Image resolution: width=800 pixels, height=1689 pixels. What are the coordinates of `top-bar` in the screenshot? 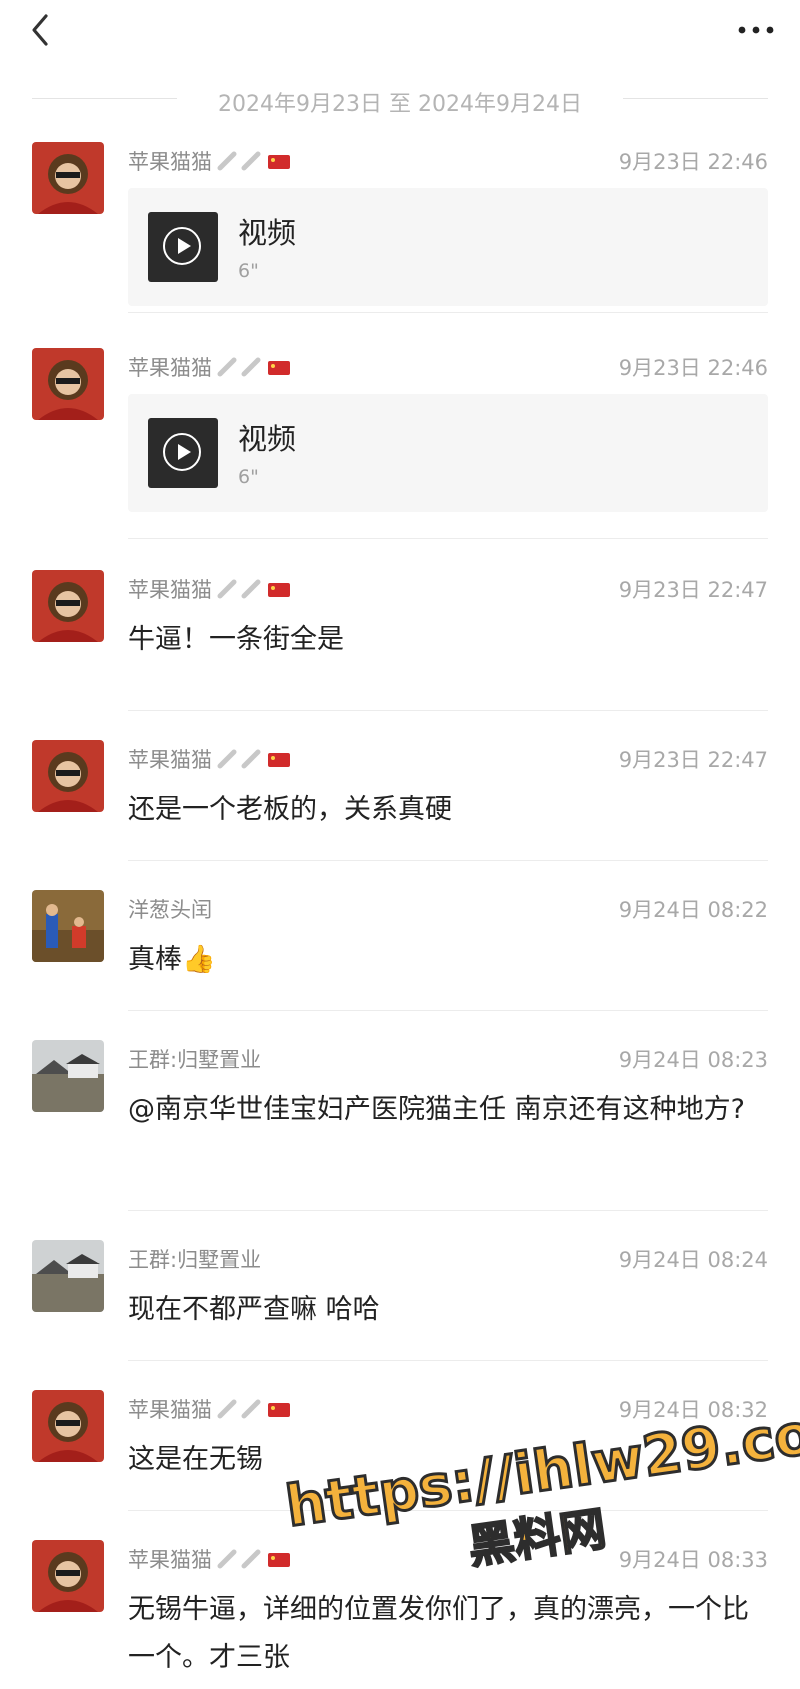 It's located at (400, 35).